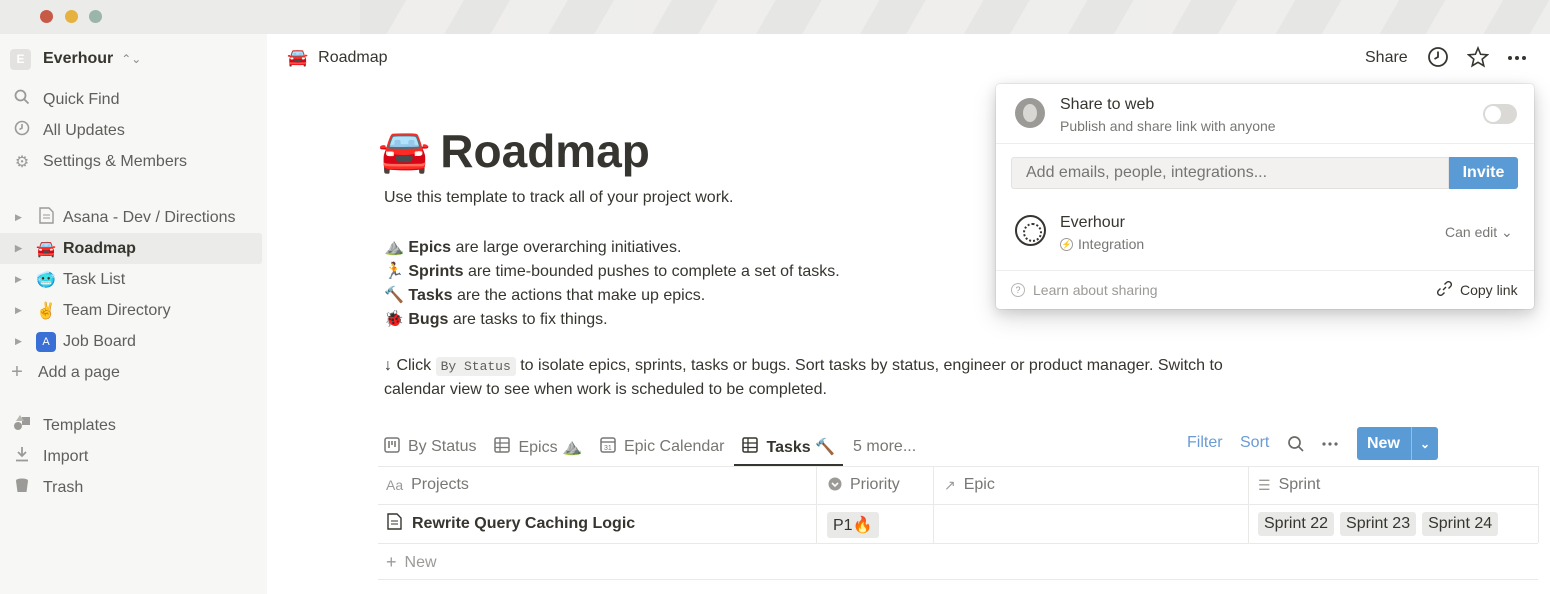 The width and height of the screenshot is (1550, 594). What do you see at coordinates (496, 319) in the screenshot?
I see `bullet-line: 🐞 Bugs are tasks to fix things.` at bounding box center [496, 319].